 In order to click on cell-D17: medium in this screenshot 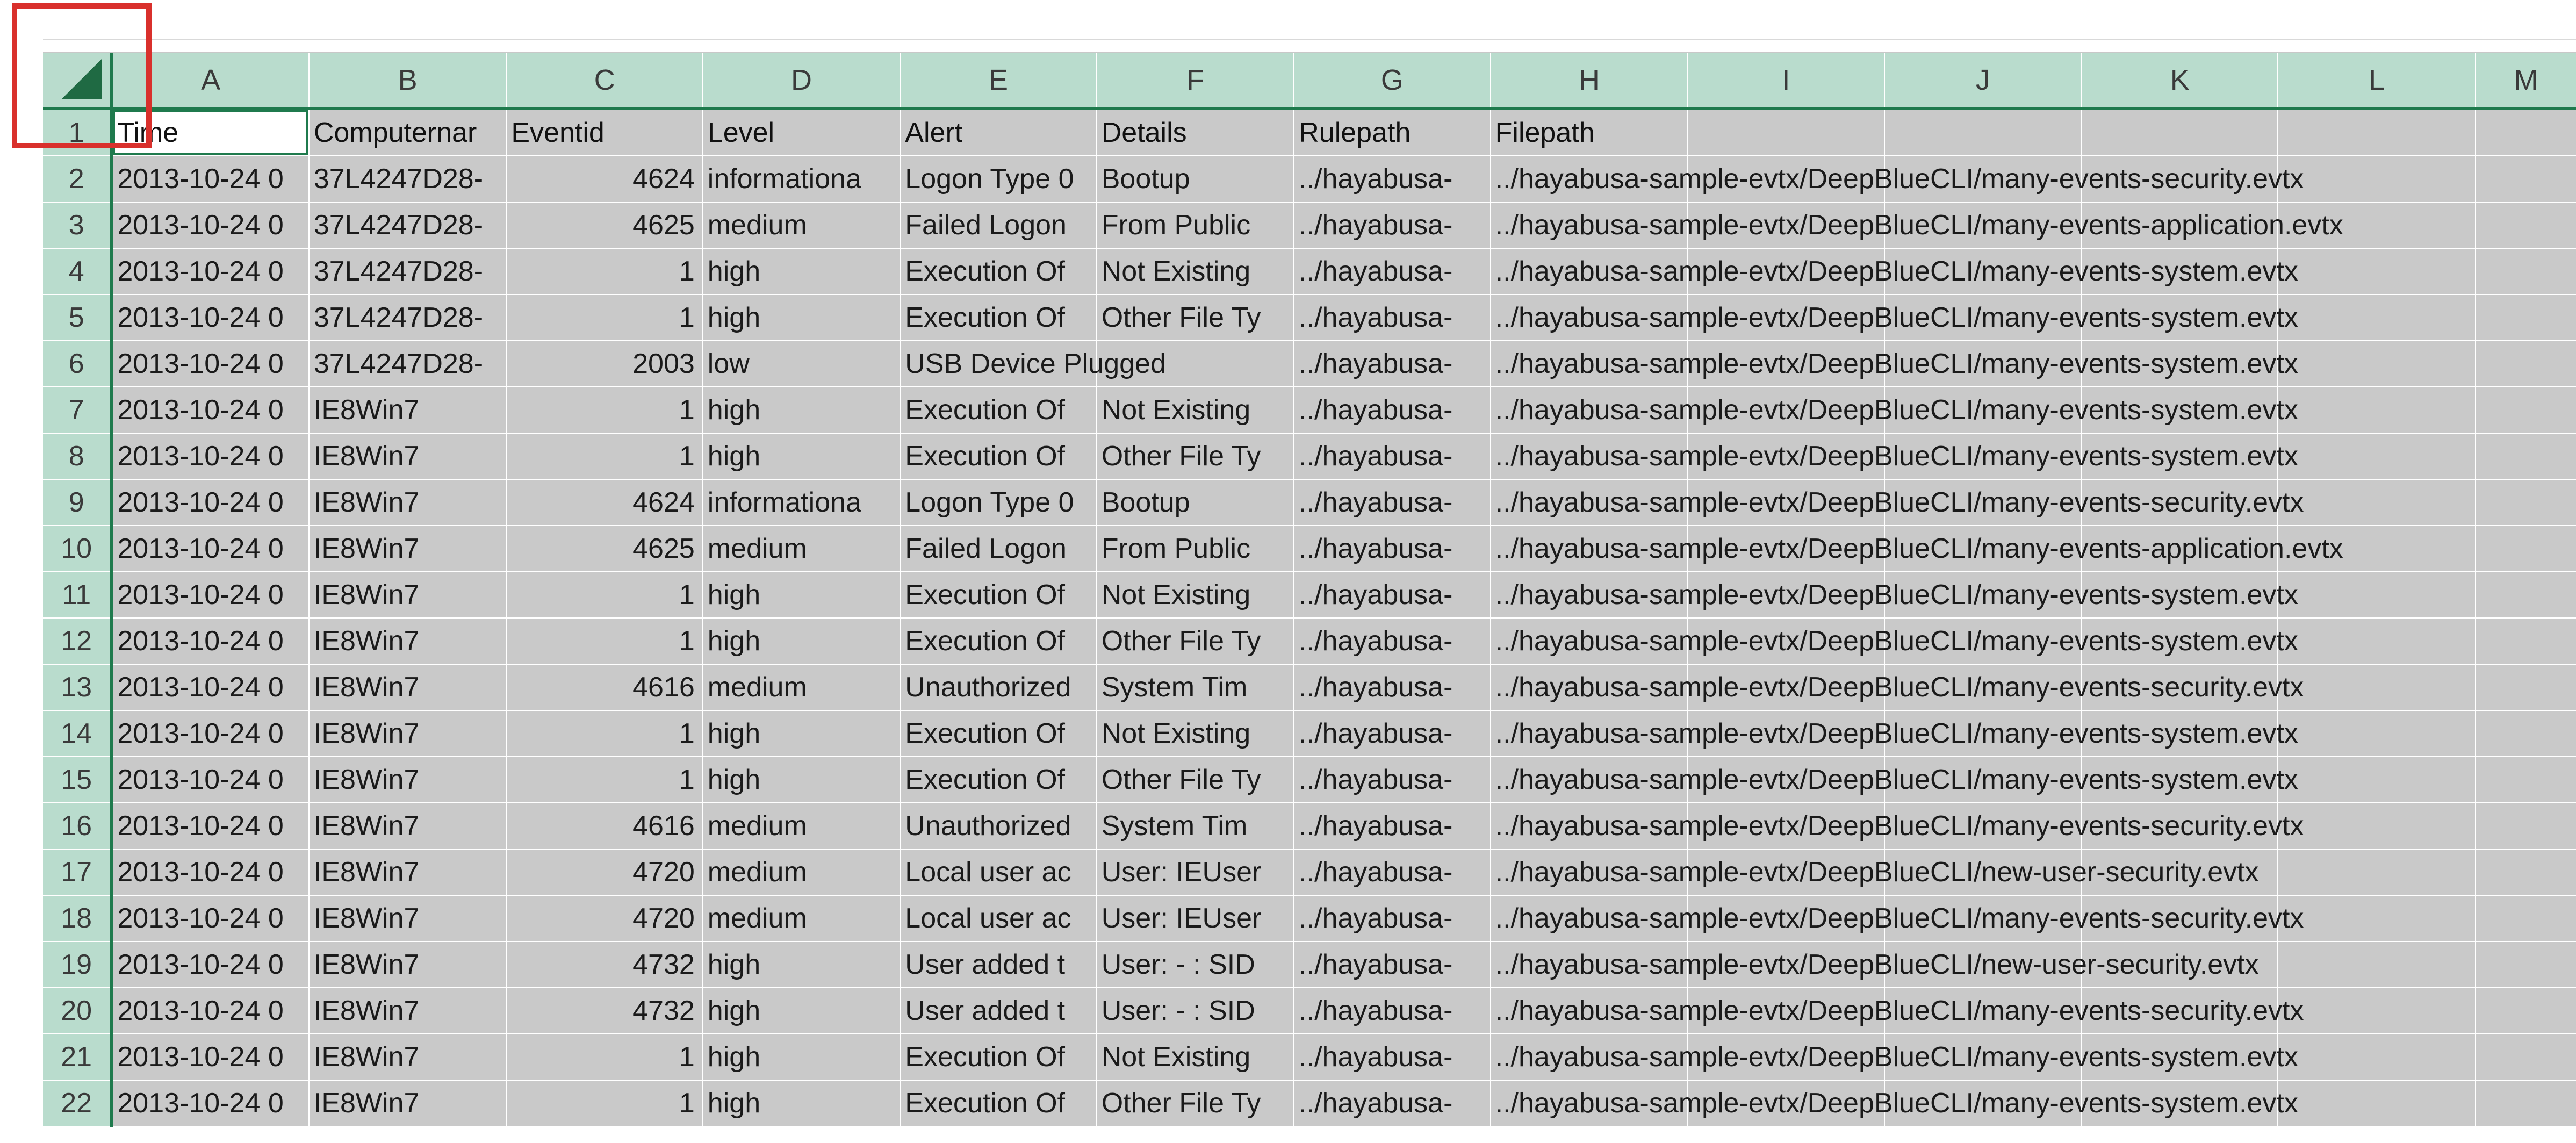, I will do `click(801, 873)`.